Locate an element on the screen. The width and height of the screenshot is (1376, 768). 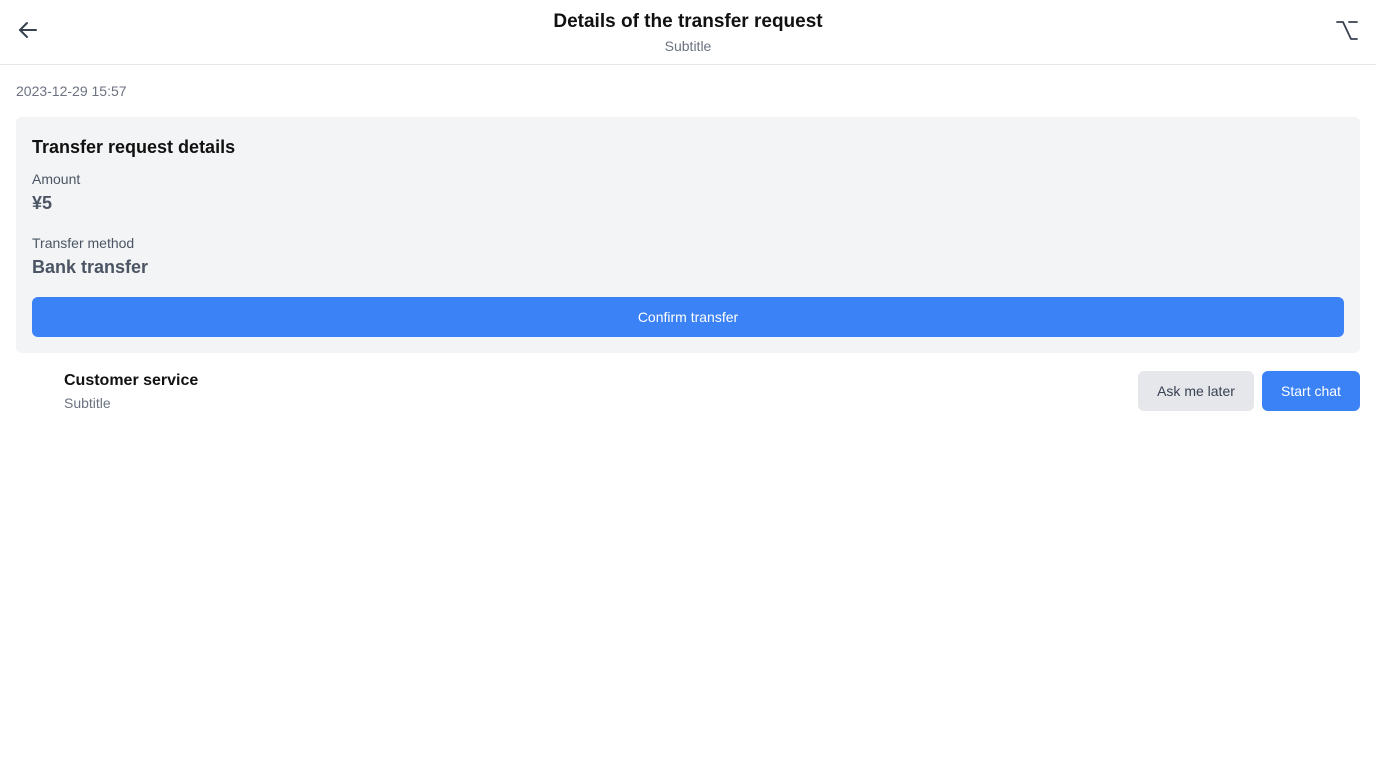
header-center: Details of the transfer request Subtitle is located at coordinates (688, 33).